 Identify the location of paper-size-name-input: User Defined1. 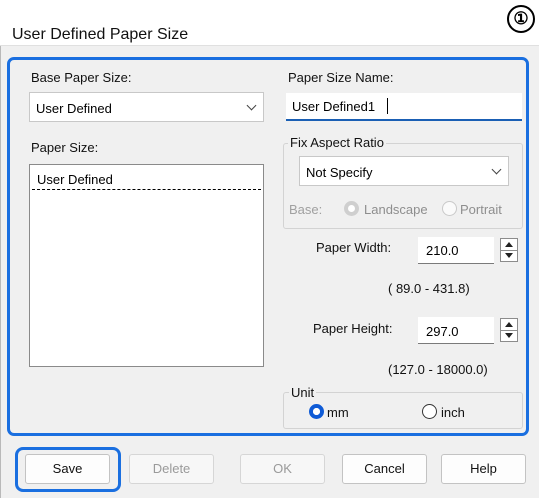
(404, 107).